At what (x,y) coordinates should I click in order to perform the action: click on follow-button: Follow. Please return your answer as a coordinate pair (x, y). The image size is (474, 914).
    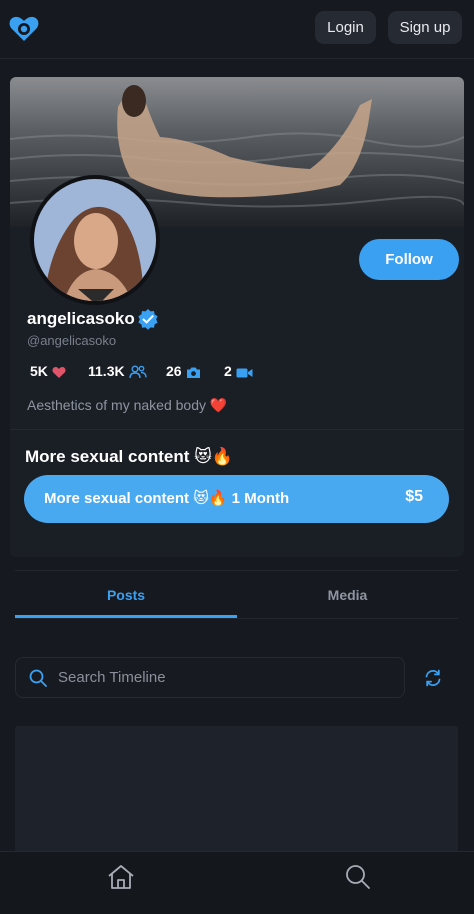
    Looking at the image, I should click on (409, 259).